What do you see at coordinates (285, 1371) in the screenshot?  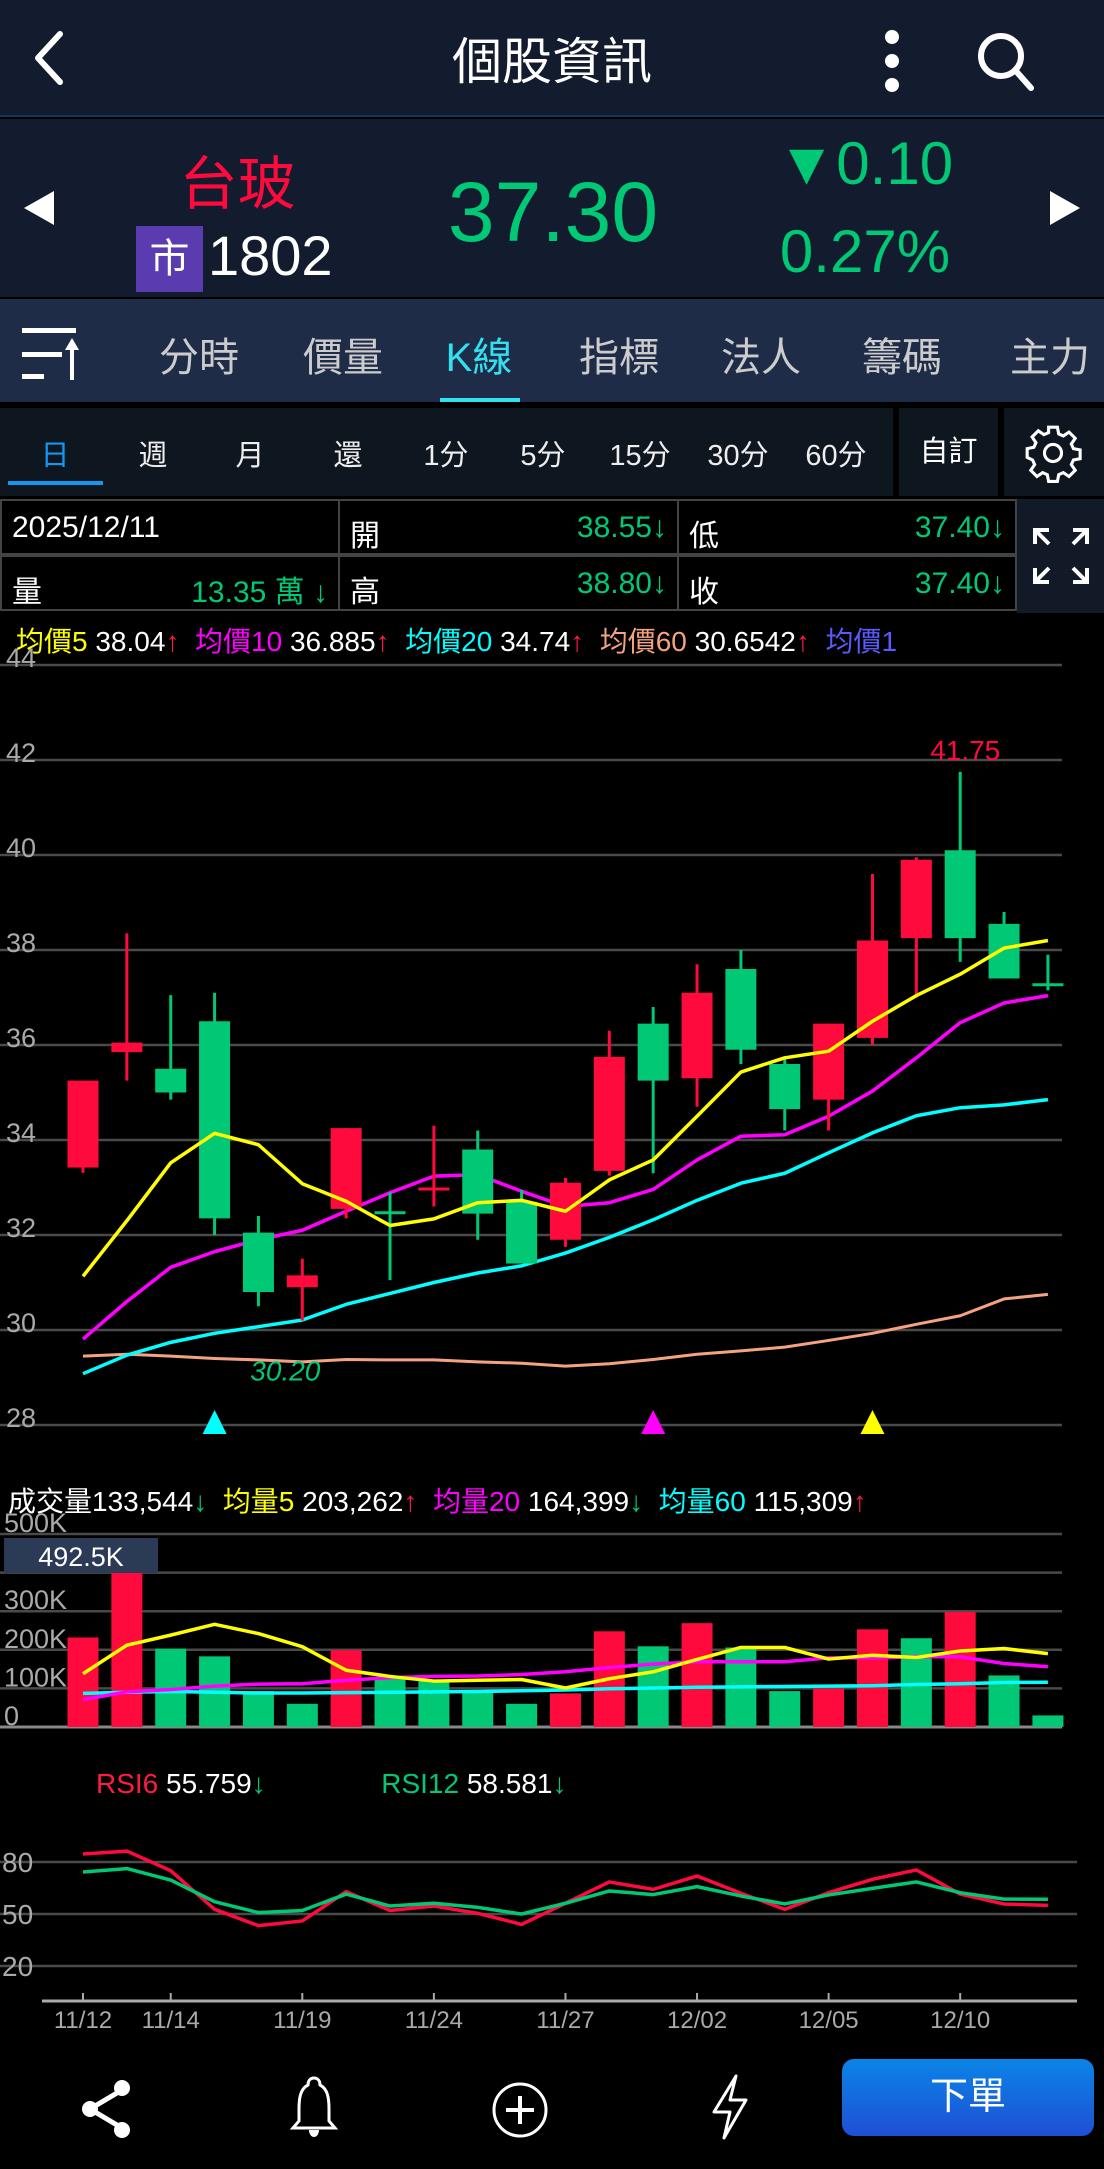 I see `low-price-label: 30.20` at bounding box center [285, 1371].